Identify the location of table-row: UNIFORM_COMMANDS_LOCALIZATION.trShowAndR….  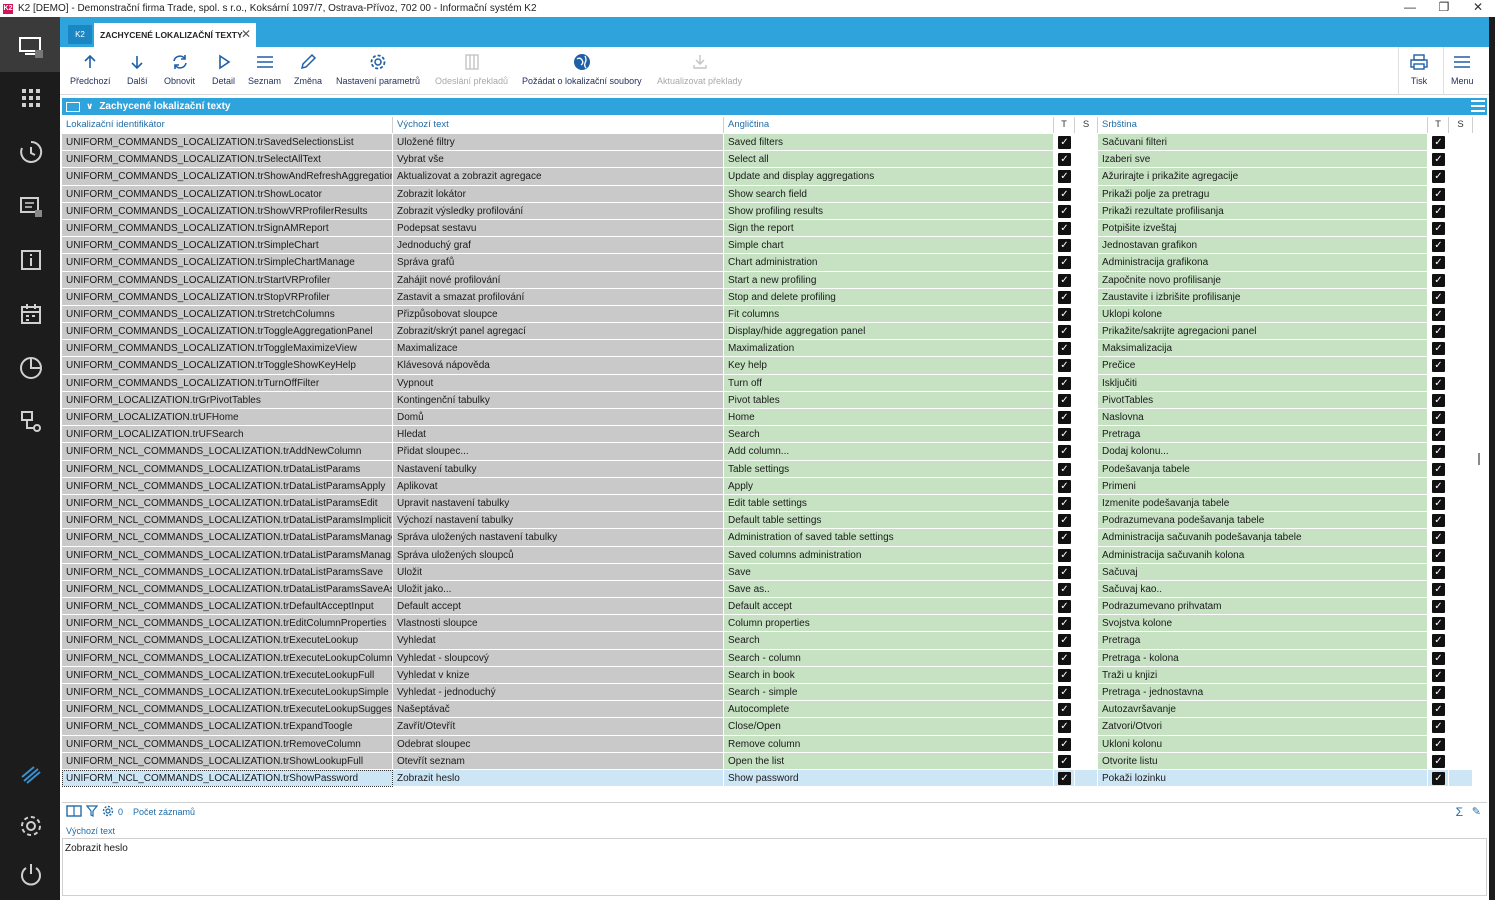
(767, 177).